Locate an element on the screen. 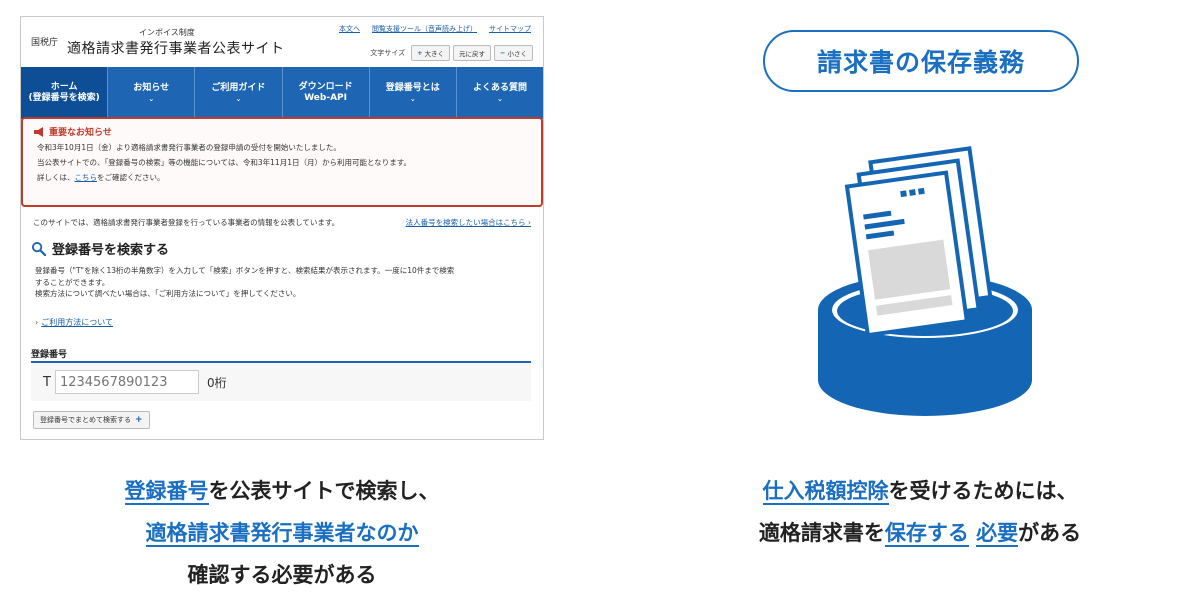 The width and height of the screenshot is (1200, 616). highlight-store: 保存する is located at coordinates (926, 534).